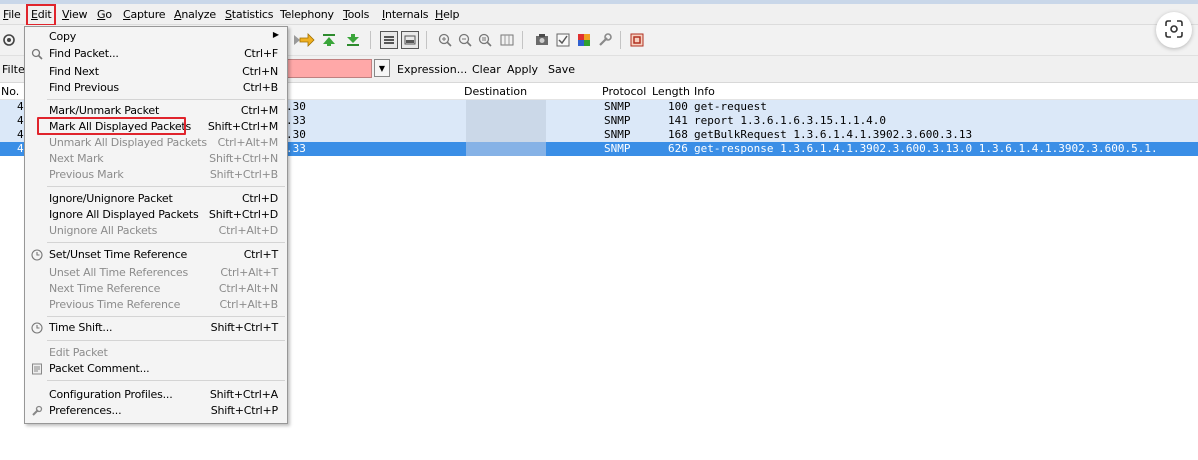  What do you see at coordinates (111, 126) in the screenshot?
I see `mark-all-displayed-highlight-box` at bounding box center [111, 126].